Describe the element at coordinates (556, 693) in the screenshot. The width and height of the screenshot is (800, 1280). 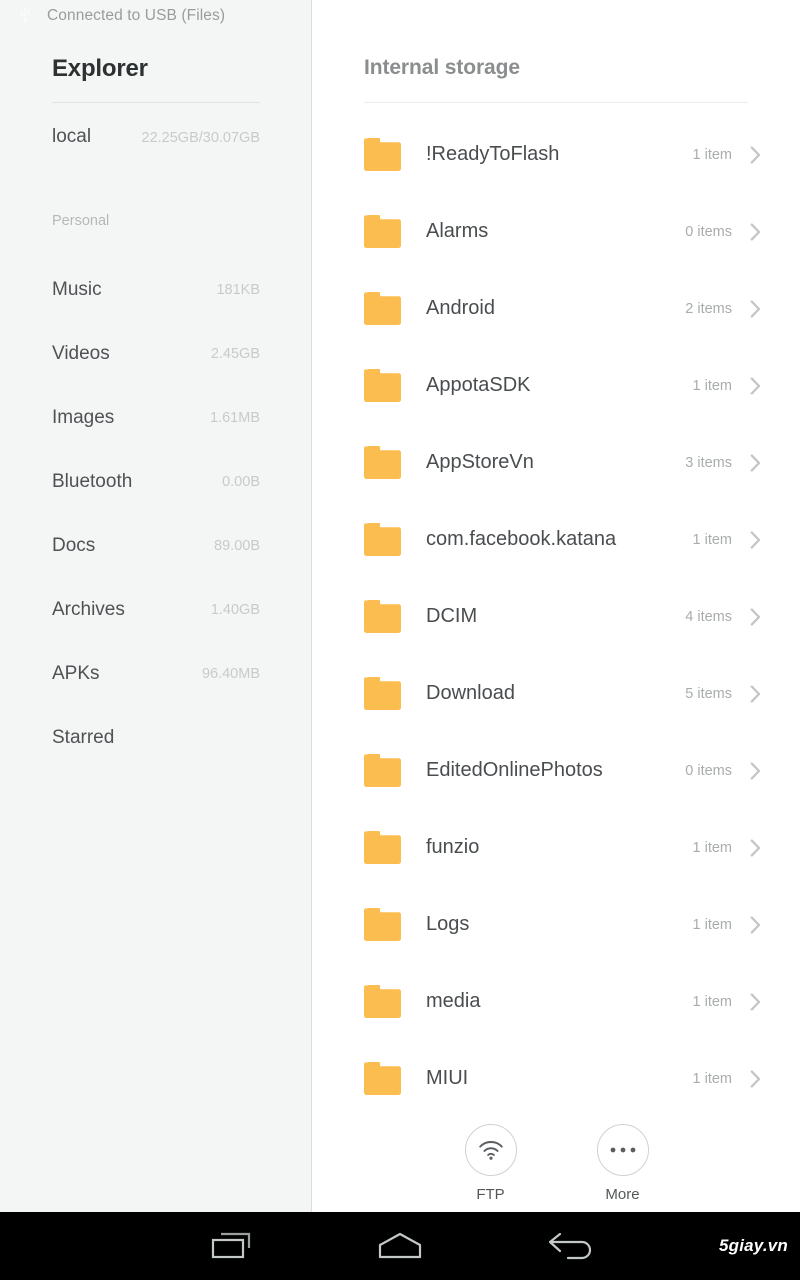
I see `file-row: Download 5 items` at that location.